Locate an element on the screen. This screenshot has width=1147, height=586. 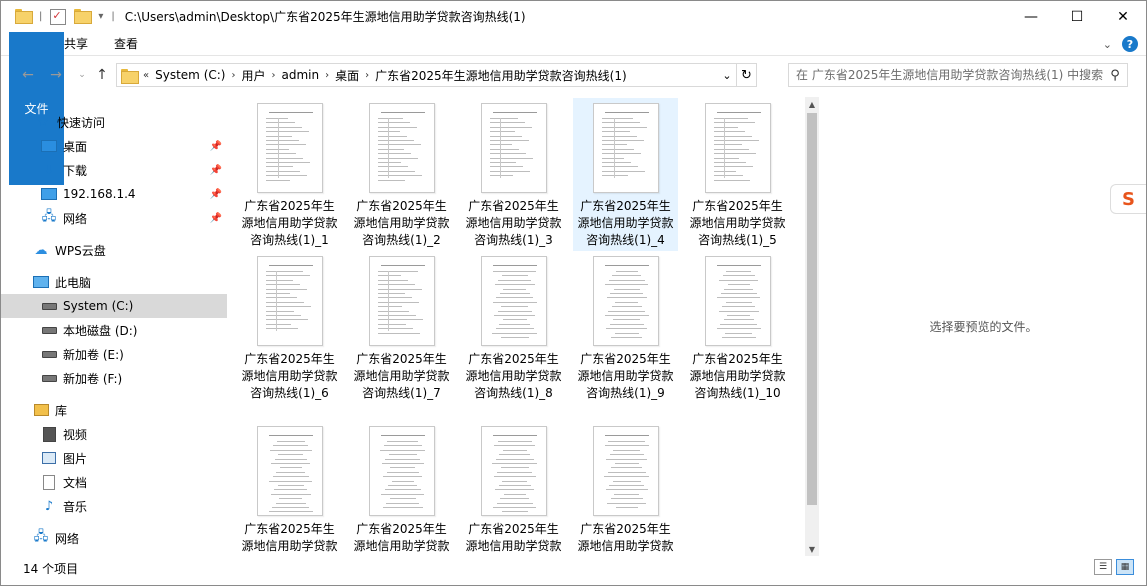
file-item: 广东省2025年生源地信用助学贷款咨询热线(1)_5 is located at coordinates (737, 174).